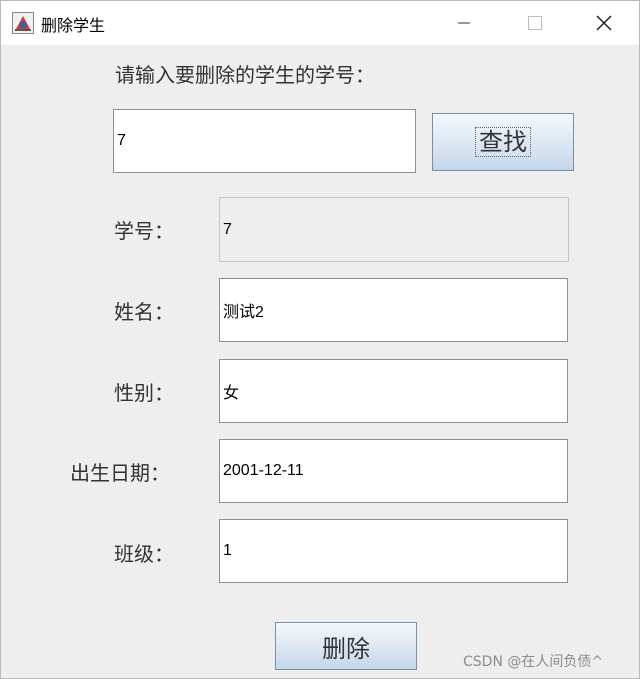 Image resolution: width=640 pixels, height=679 pixels. I want to click on delete-button: 删除, so click(346, 646).